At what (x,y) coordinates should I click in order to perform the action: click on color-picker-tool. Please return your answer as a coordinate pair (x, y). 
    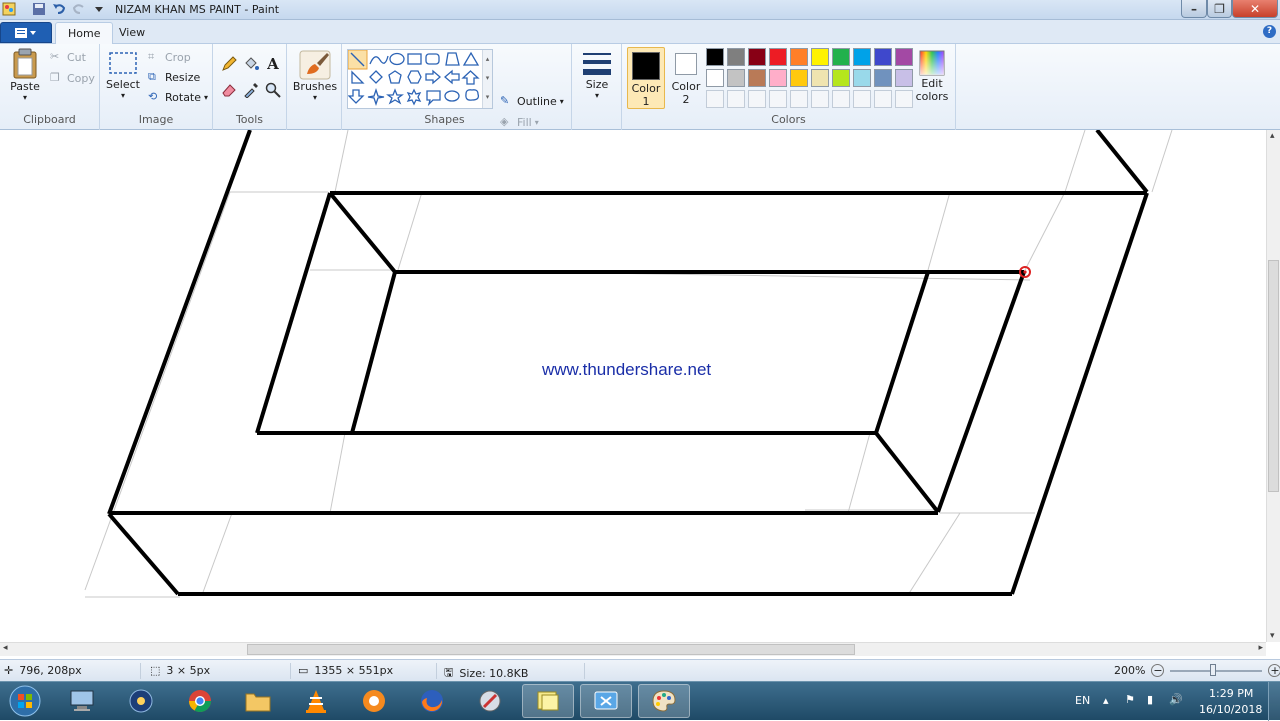
    Looking at the image, I should click on (251, 90).